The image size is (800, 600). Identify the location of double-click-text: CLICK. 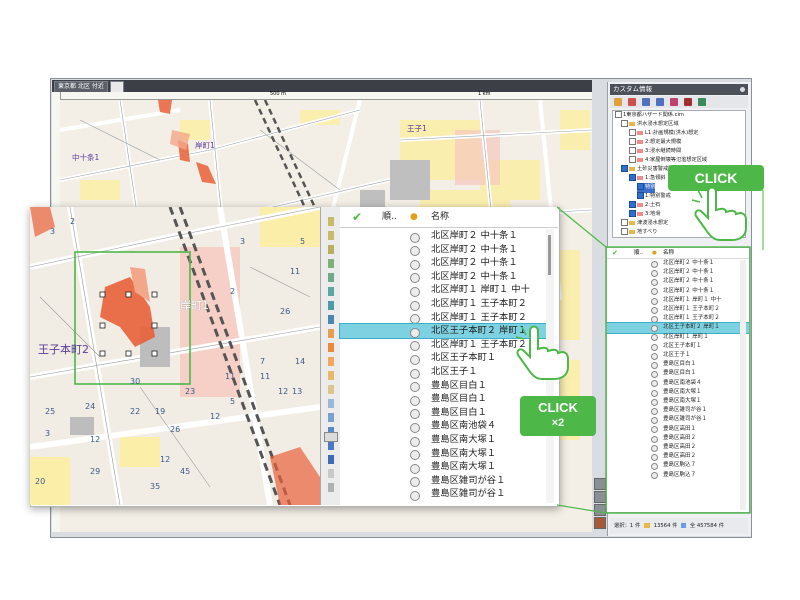
(558, 407).